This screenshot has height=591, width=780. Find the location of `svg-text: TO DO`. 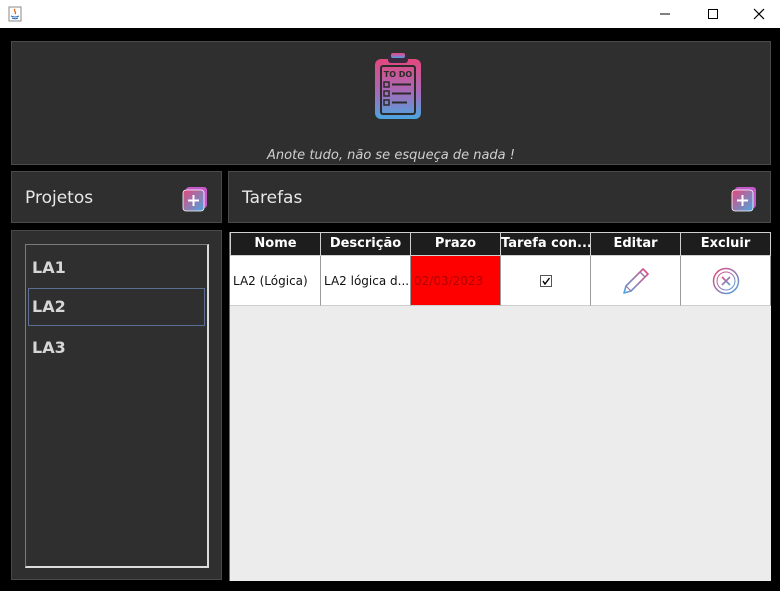

svg-text: TO DO is located at coordinates (398, 74).